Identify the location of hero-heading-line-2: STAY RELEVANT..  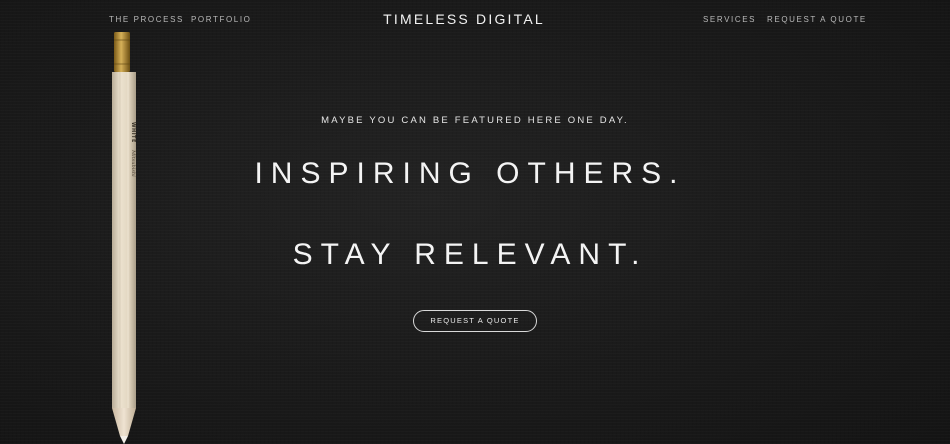
(470, 254).